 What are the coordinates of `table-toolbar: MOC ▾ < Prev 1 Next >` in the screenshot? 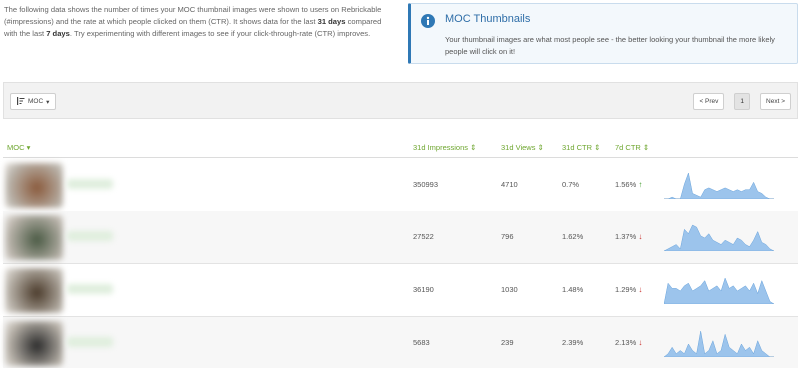 It's located at (400, 100).